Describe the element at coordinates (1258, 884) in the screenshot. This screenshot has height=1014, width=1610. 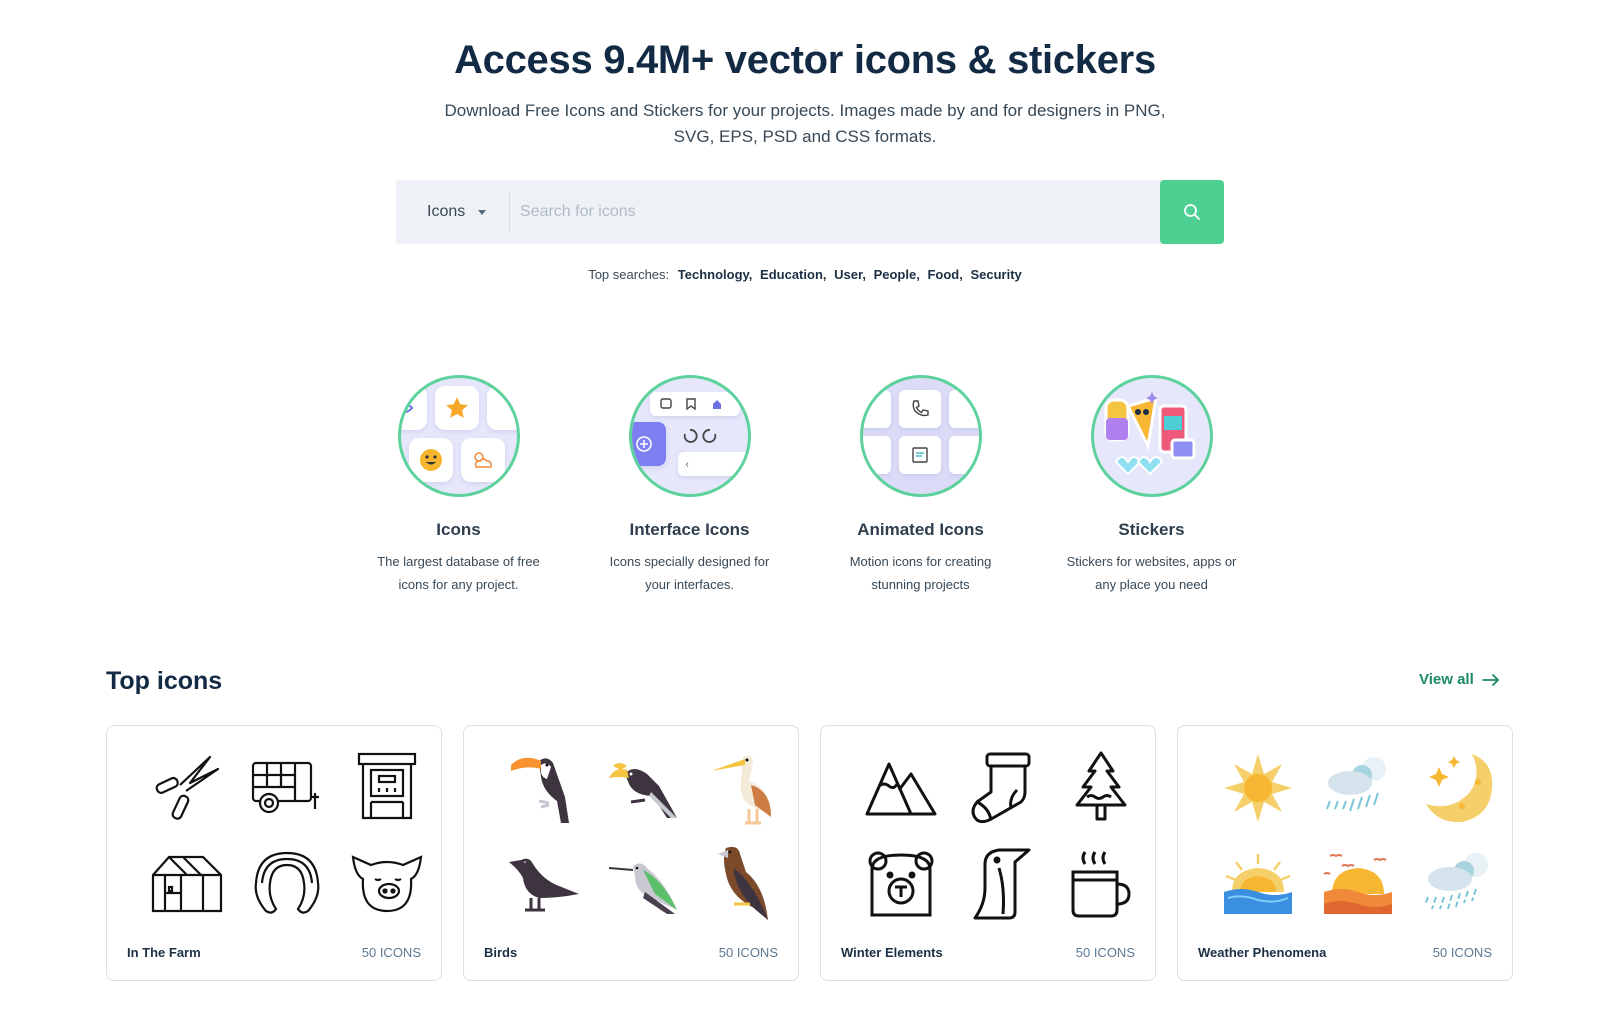
I see `sunrise-sea-icon` at that location.